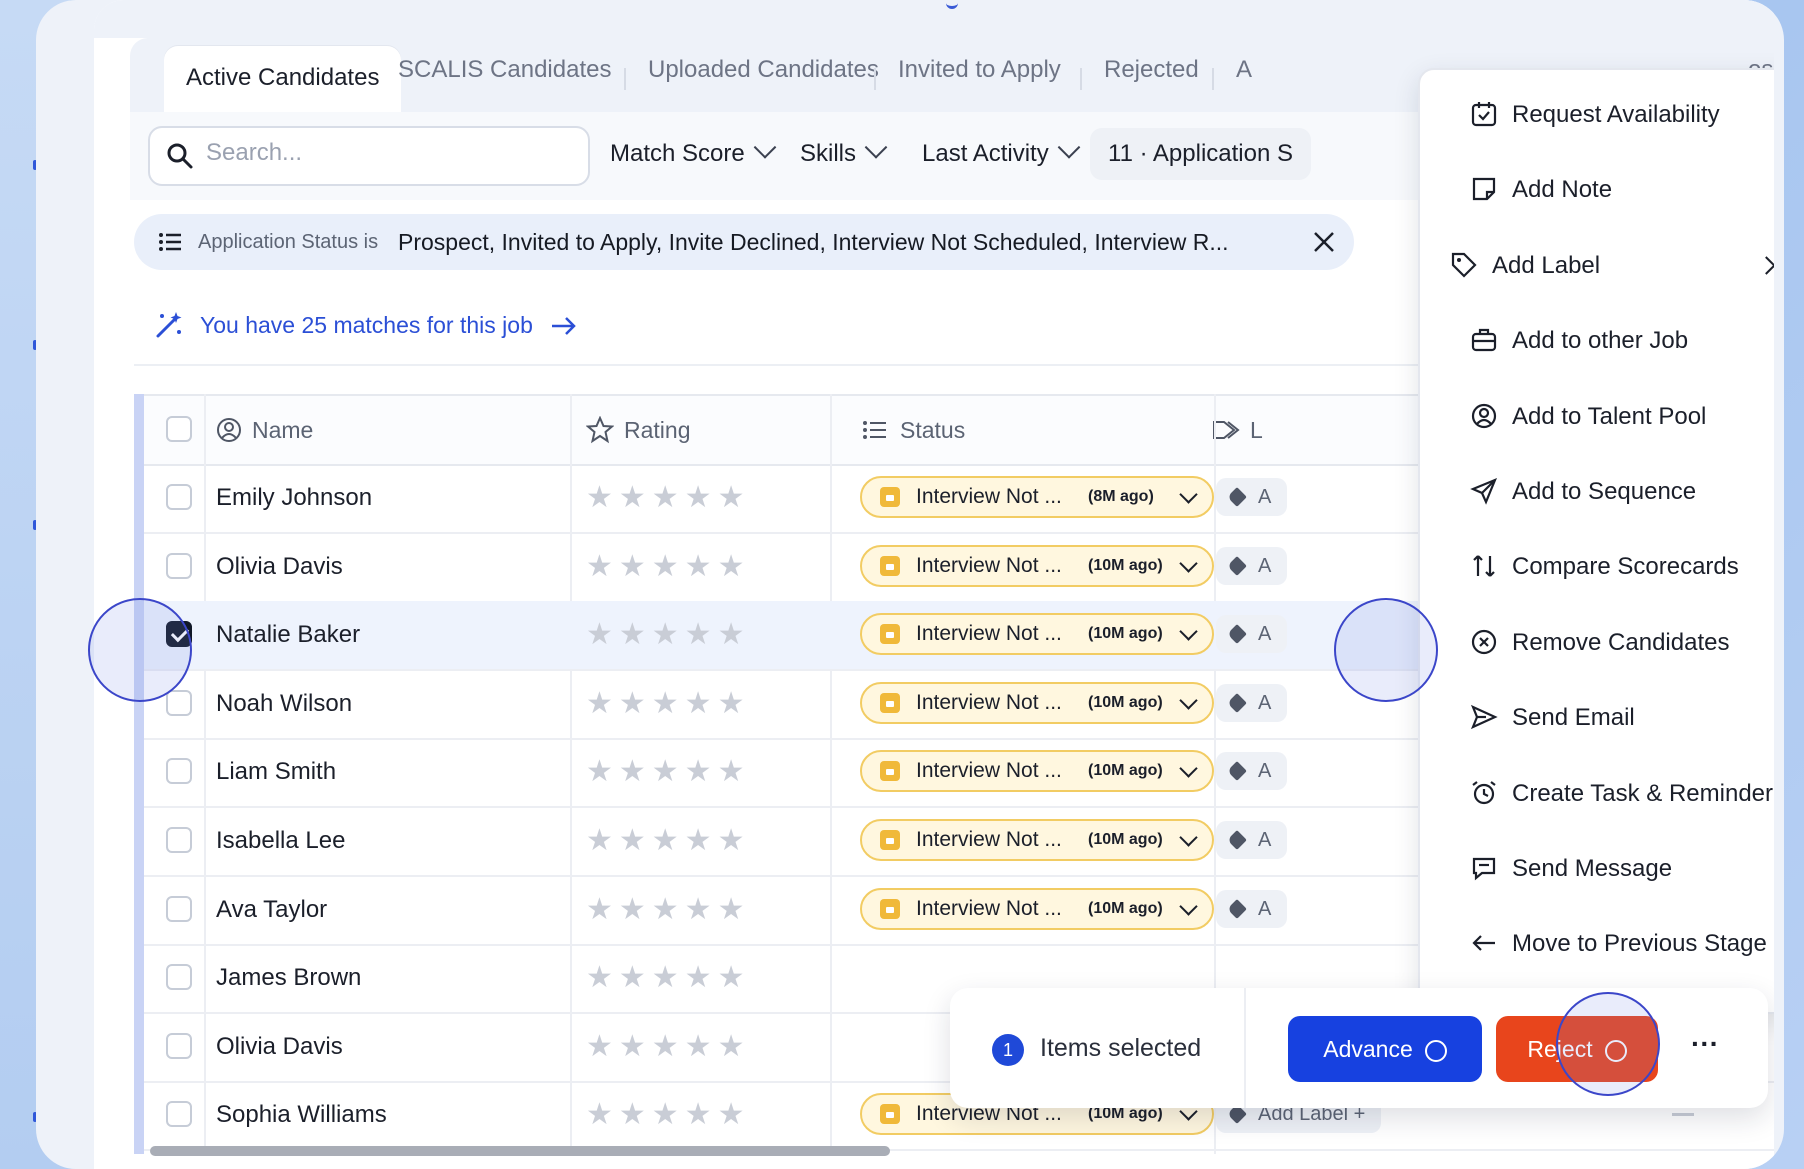 The image size is (1804, 1169). What do you see at coordinates (1001, 154) in the screenshot?
I see `filter-last-activity: Last Activity` at bounding box center [1001, 154].